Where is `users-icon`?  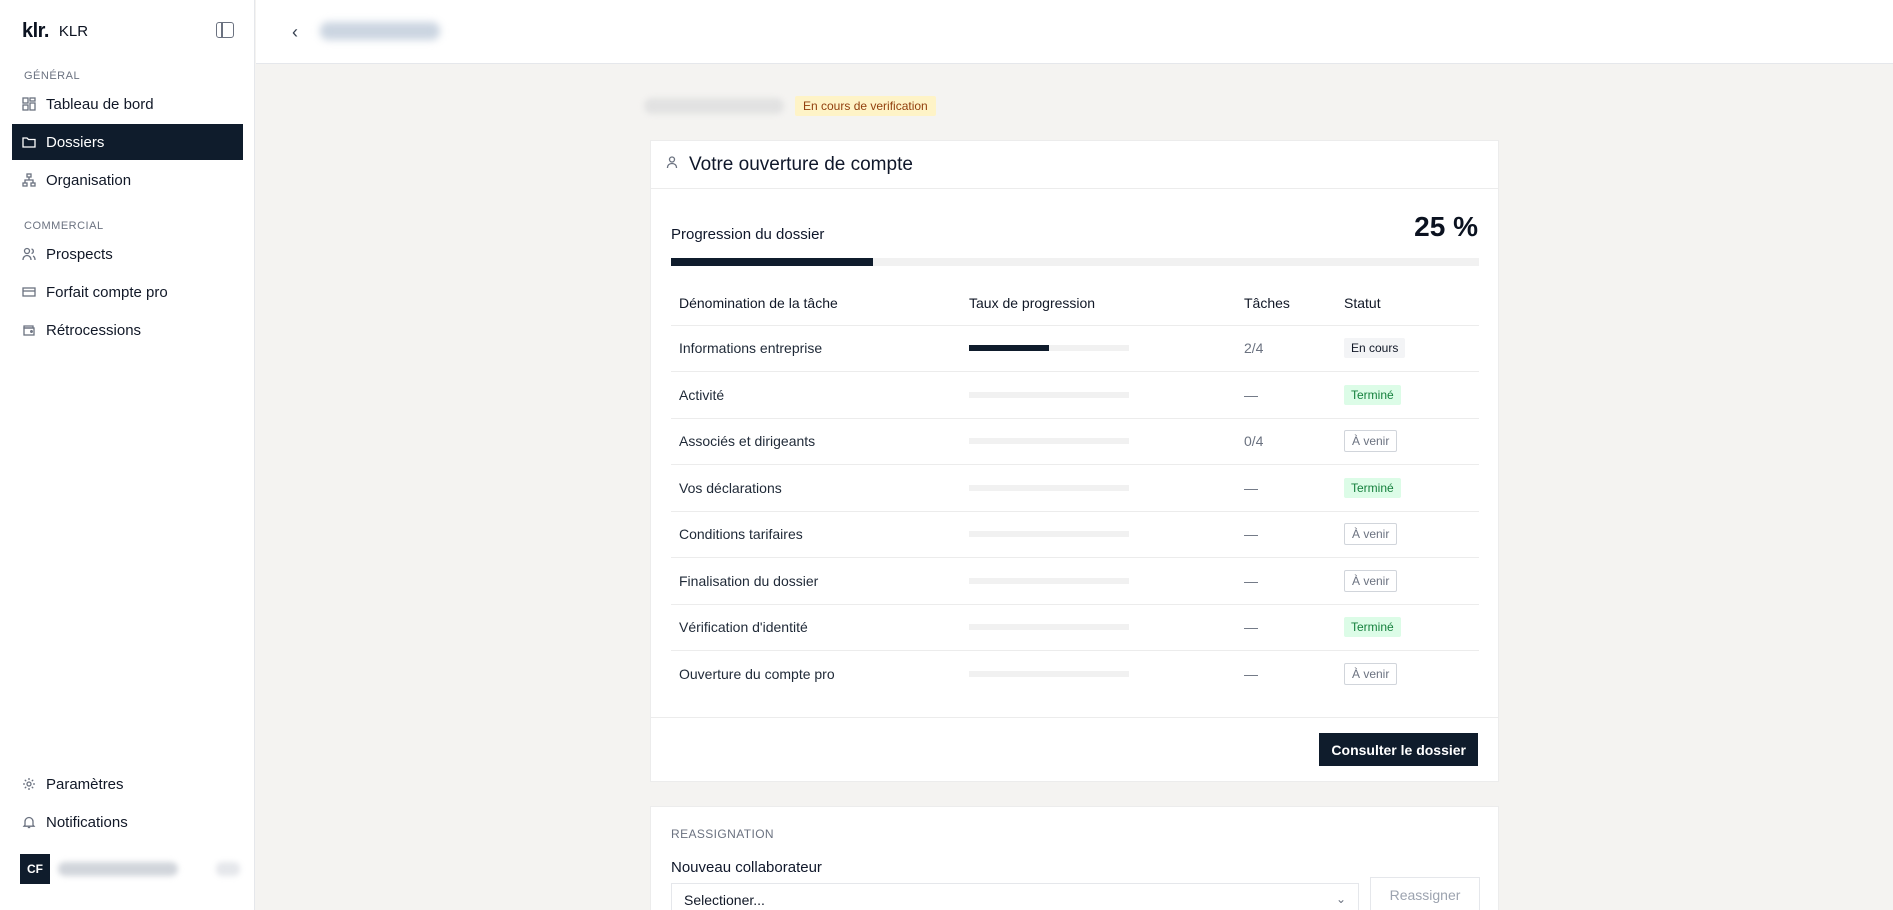 users-icon is located at coordinates (29, 254).